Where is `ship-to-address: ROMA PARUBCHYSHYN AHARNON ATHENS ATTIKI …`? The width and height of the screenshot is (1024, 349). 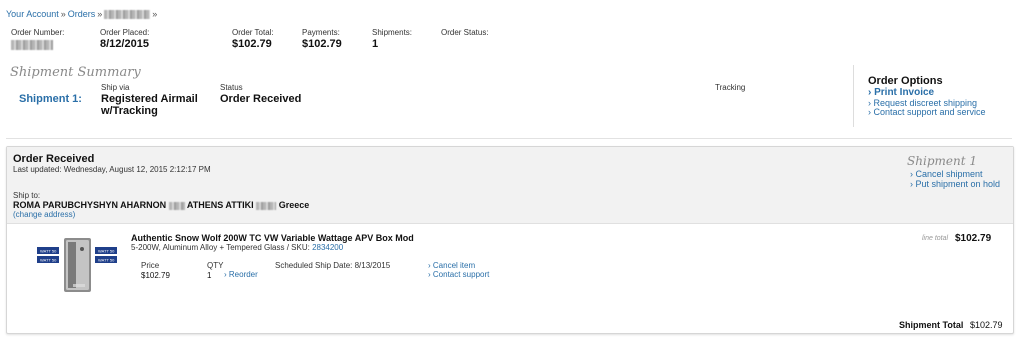
ship-to-address: ROMA PARUBCHYSHYN AHARNON ATHENS ATTIKI … is located at coordinates (161, 205).